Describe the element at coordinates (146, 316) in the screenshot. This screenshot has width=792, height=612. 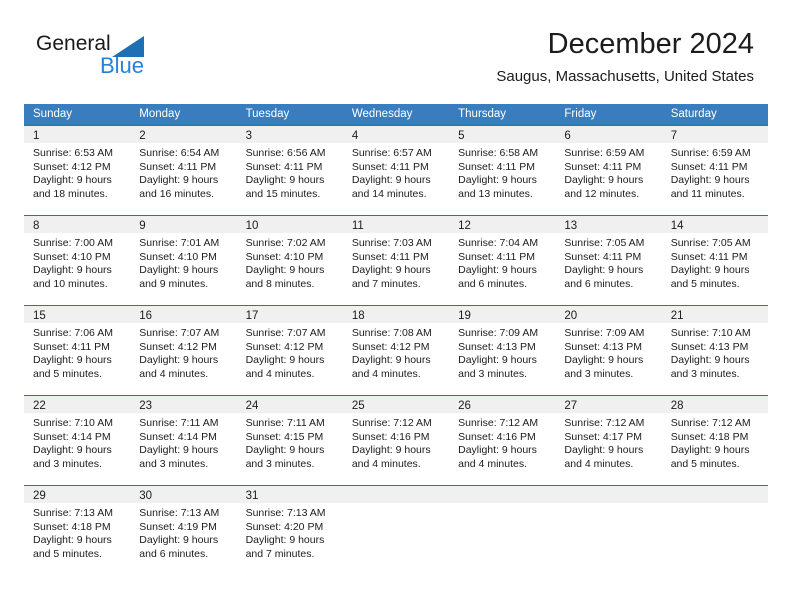
I see `day-number: 16` at that location.